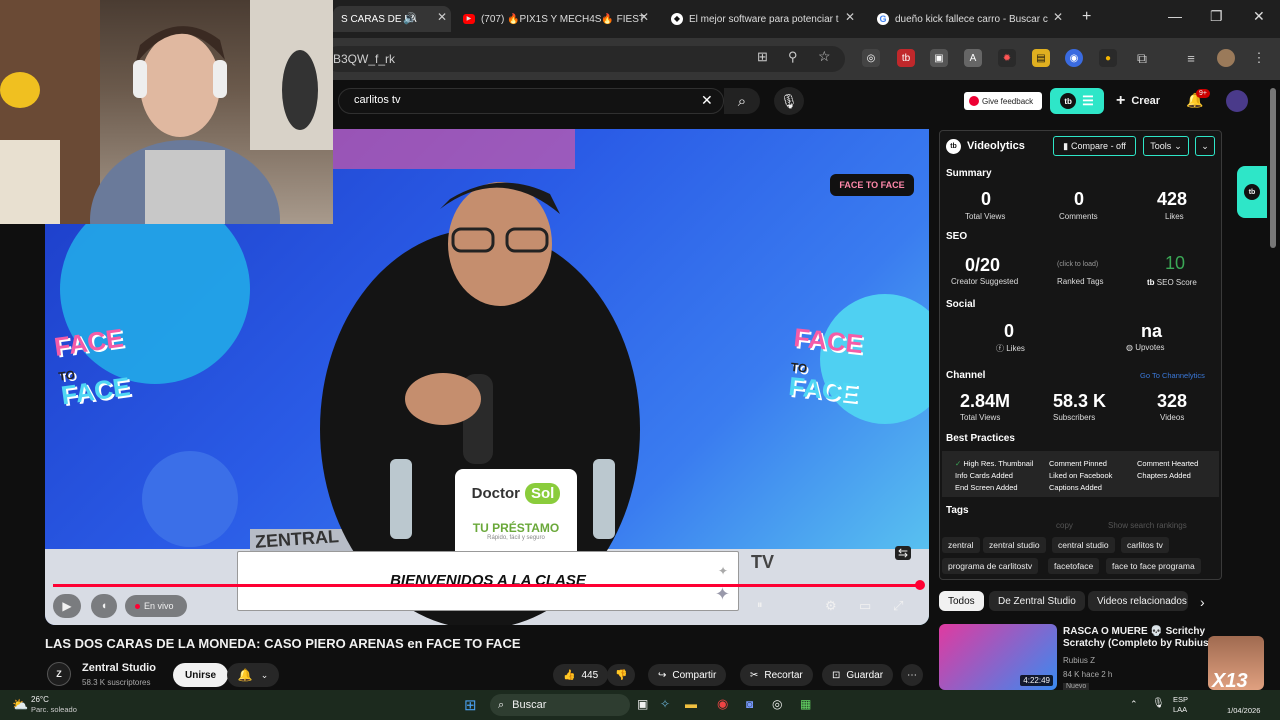 The height and width of the screenshot is (720, 1280). I want to click on media-control-icon: ≡, so click(1191, 58).